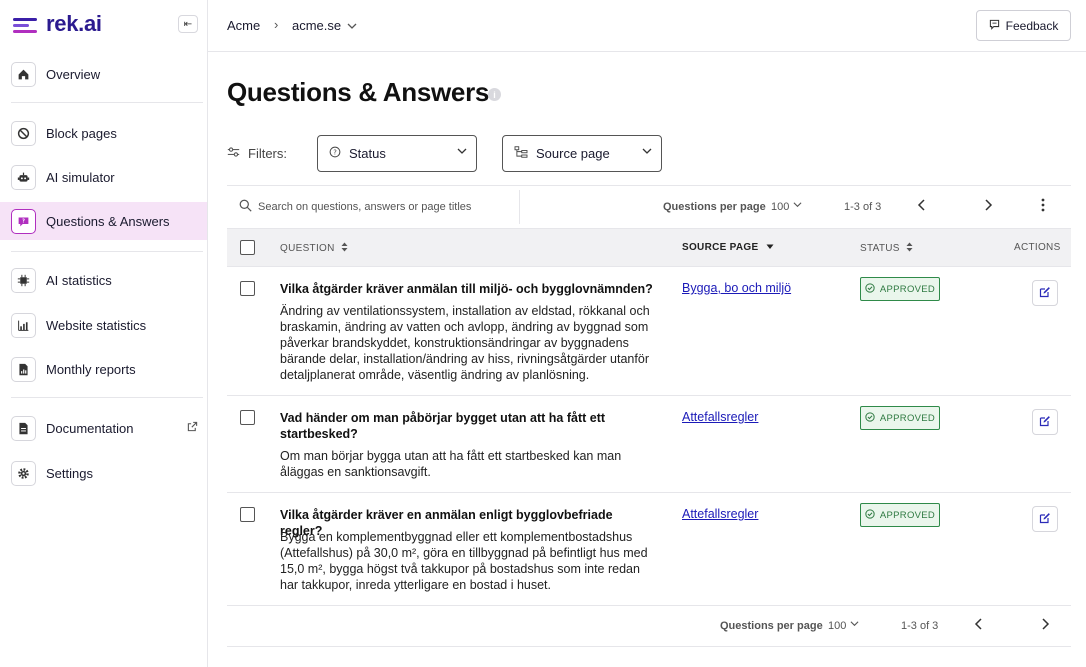 This screenshot has width=1086, height=667. What do you see at coordinates (69, 473) in the screenshot?
I see `sidebar-item-label: Settings` at bounding box center [69, 473].